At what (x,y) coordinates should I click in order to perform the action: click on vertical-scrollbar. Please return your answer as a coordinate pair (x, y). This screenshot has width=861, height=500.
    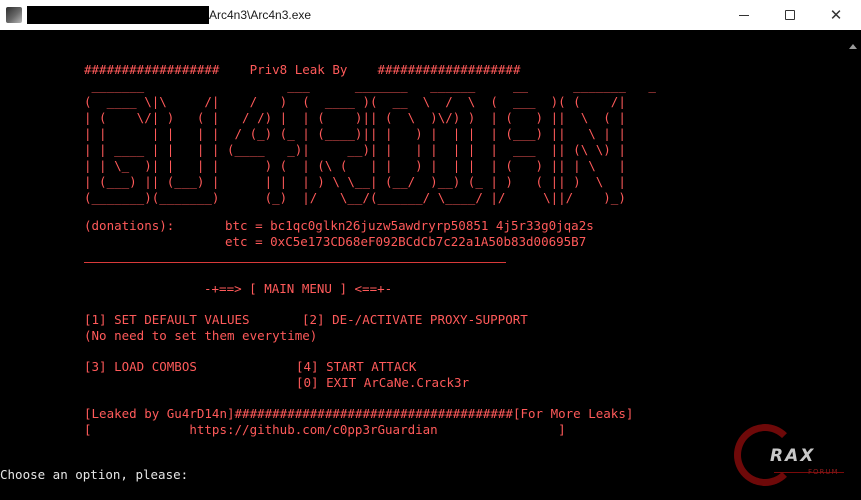
    Looking at the image, I should click on (853, 265).